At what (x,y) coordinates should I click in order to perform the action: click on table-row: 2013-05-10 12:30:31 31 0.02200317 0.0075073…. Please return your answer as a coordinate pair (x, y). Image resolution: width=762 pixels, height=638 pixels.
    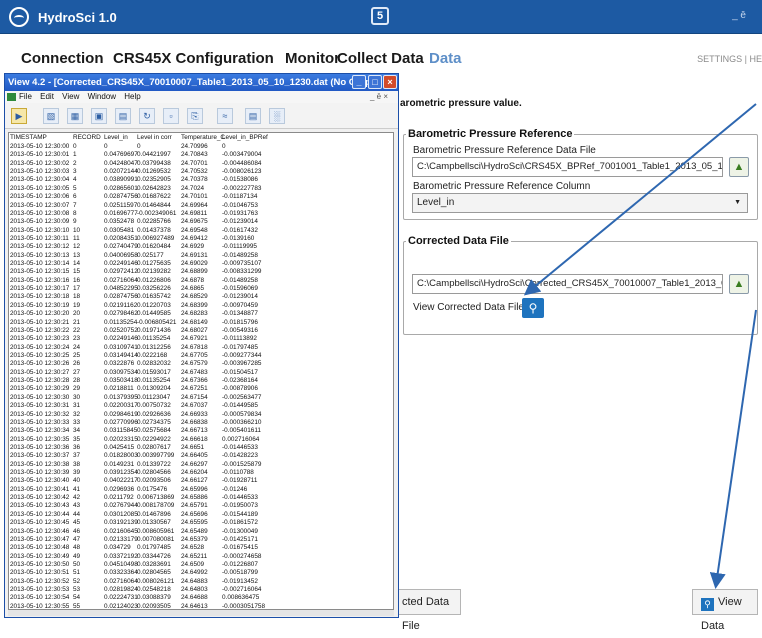
    Looking at the image, I should click on (201, 406).